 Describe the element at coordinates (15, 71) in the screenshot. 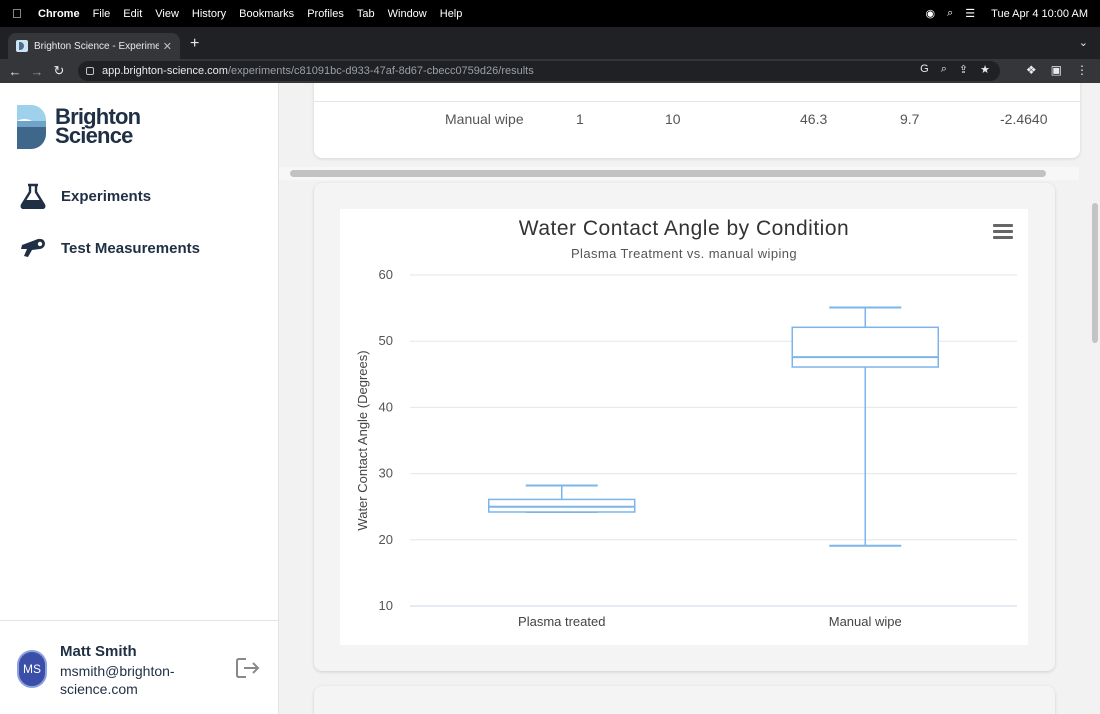

I see `back-arrow-icon: ←` at that location.